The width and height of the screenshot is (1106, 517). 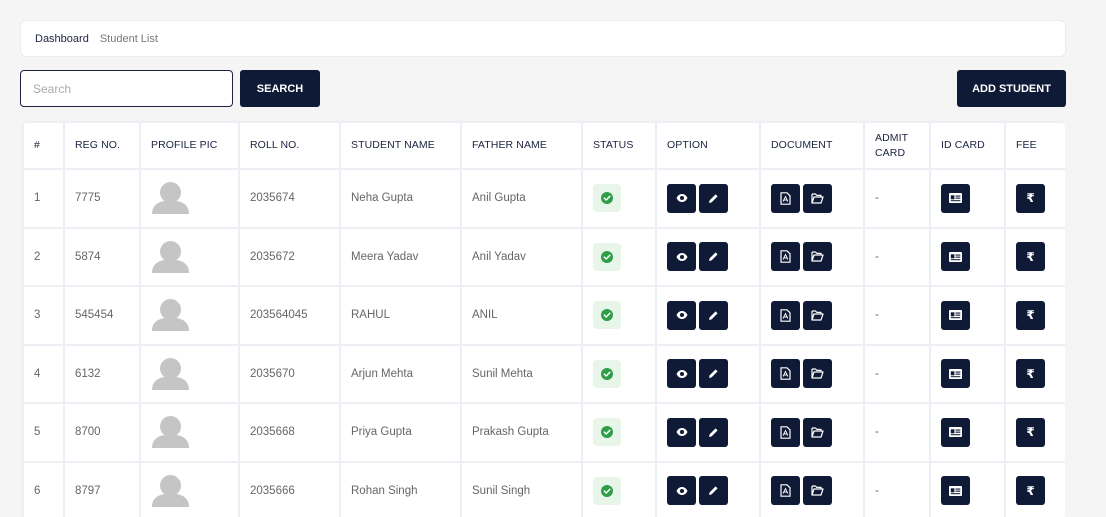 I want to click on fee-cell: ₹, so click(x=1034, y=432).